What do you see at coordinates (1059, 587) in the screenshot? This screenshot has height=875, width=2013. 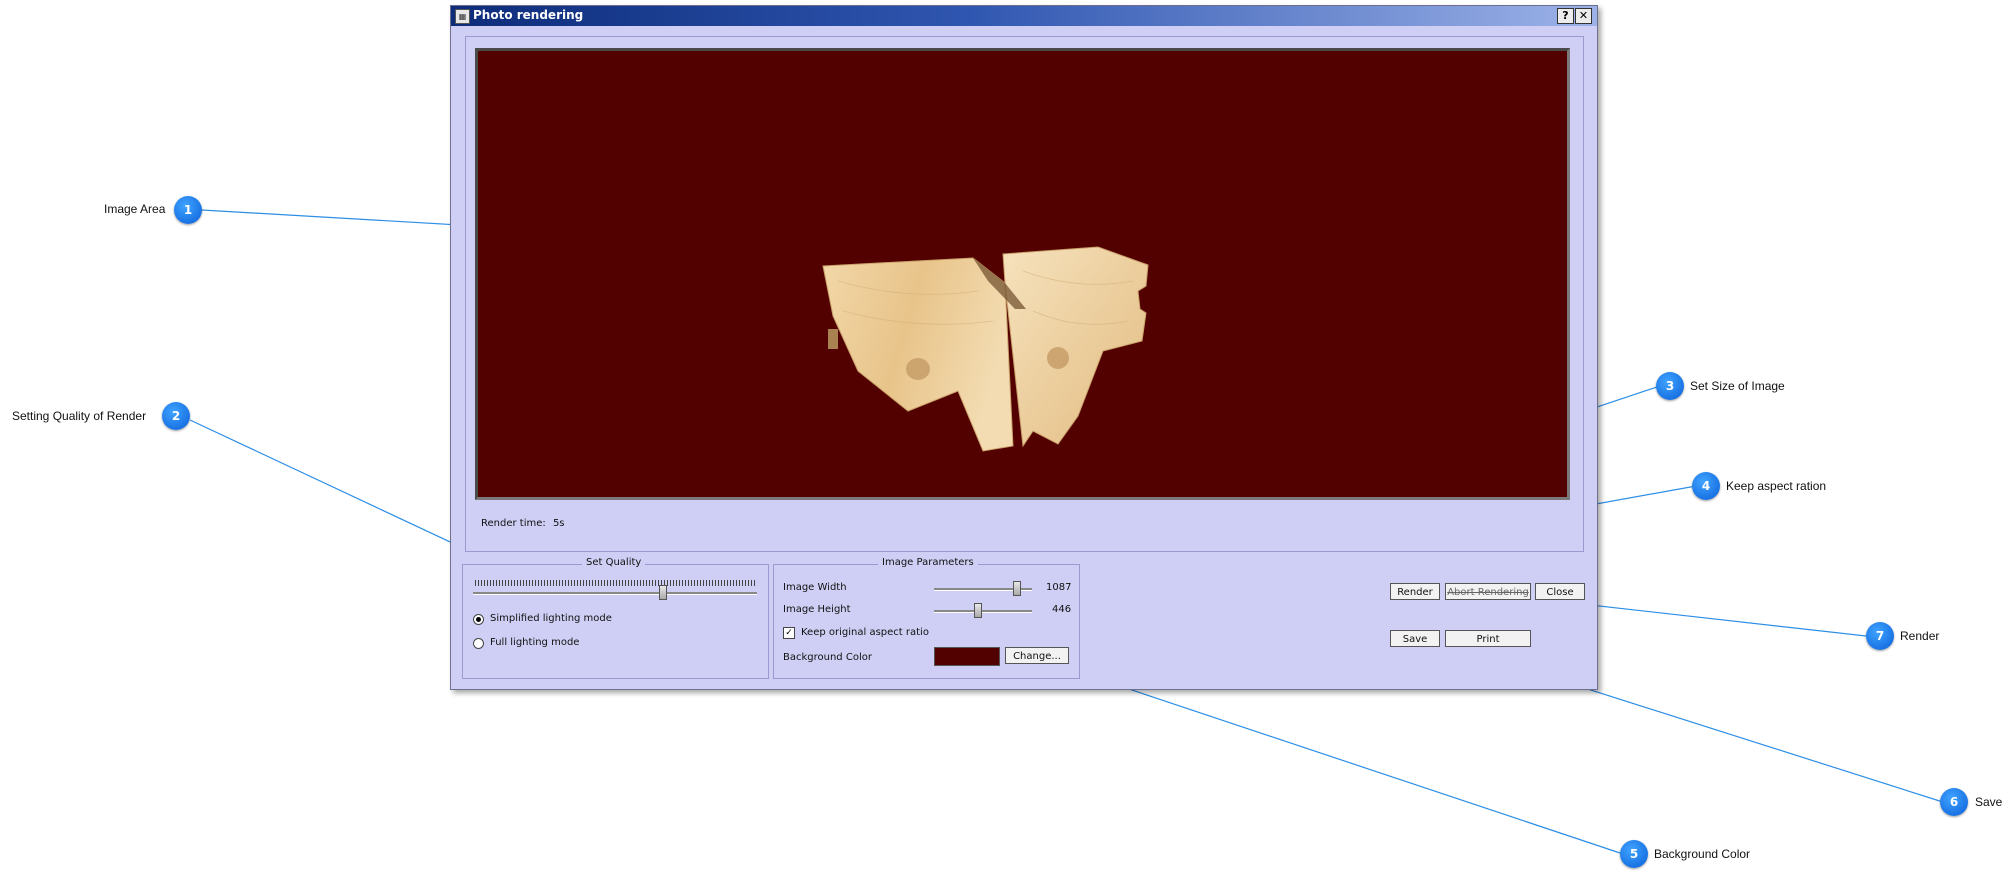 I see `image-width-value: 1087` at bounding box center [1059, 587].